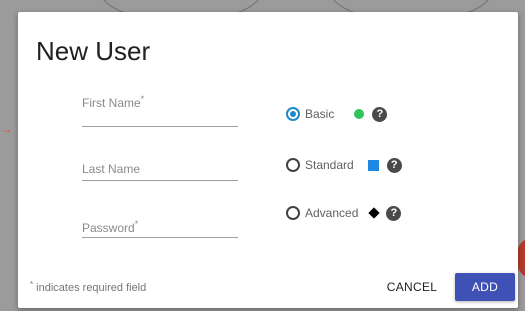  I want to click on first-name-label: First Name*, so click(113, 102).